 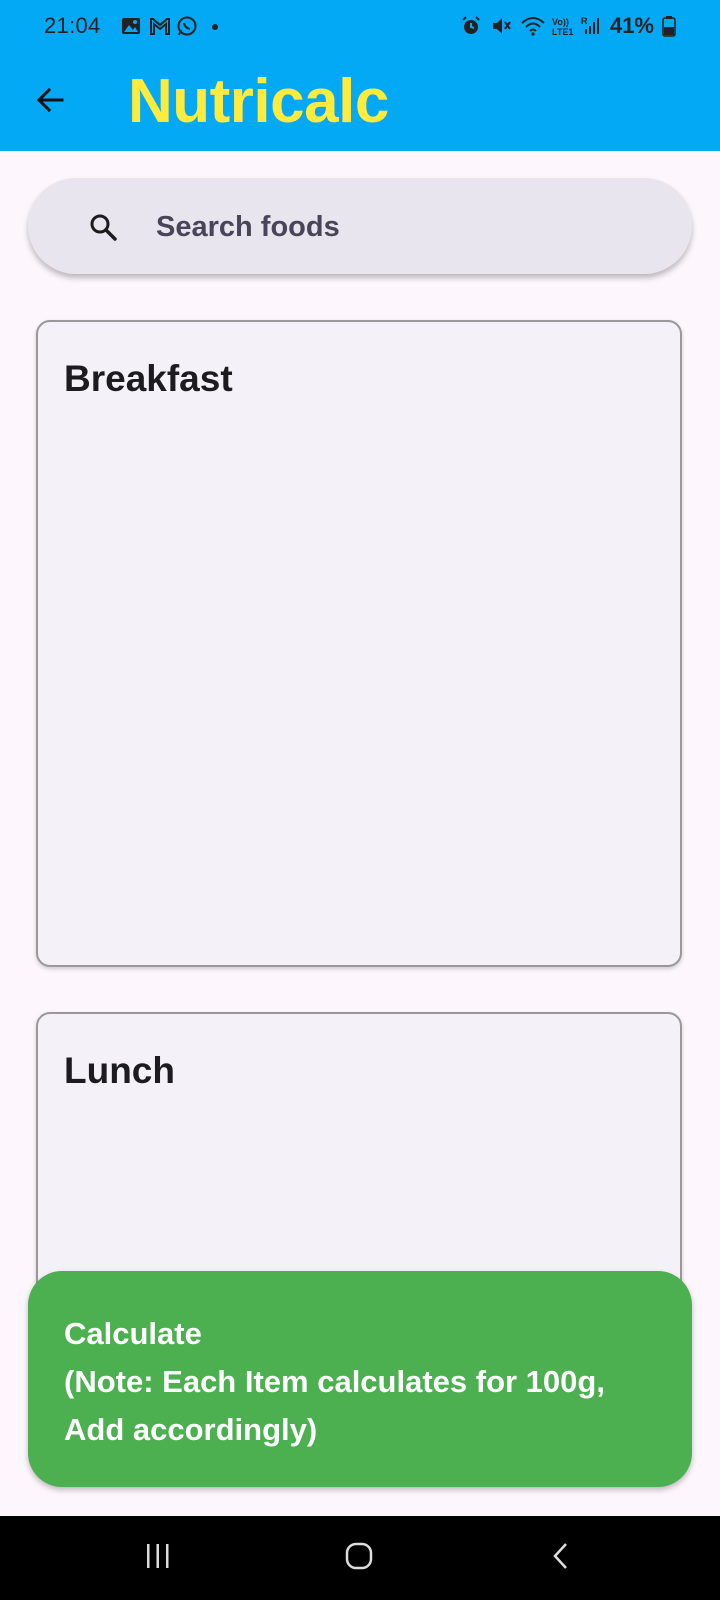 I want to click on back-button, so click(x=50, y=102).